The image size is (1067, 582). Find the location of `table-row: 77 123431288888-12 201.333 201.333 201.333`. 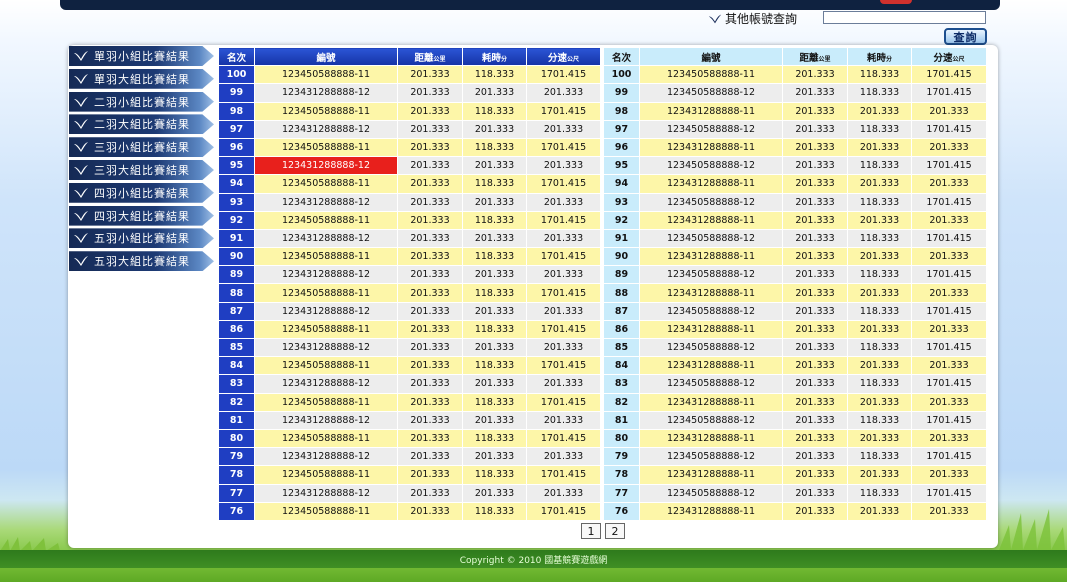

table-row: 77 123431288888-12 201.333 201.333 201.333 is located at coordinates (409, 493).